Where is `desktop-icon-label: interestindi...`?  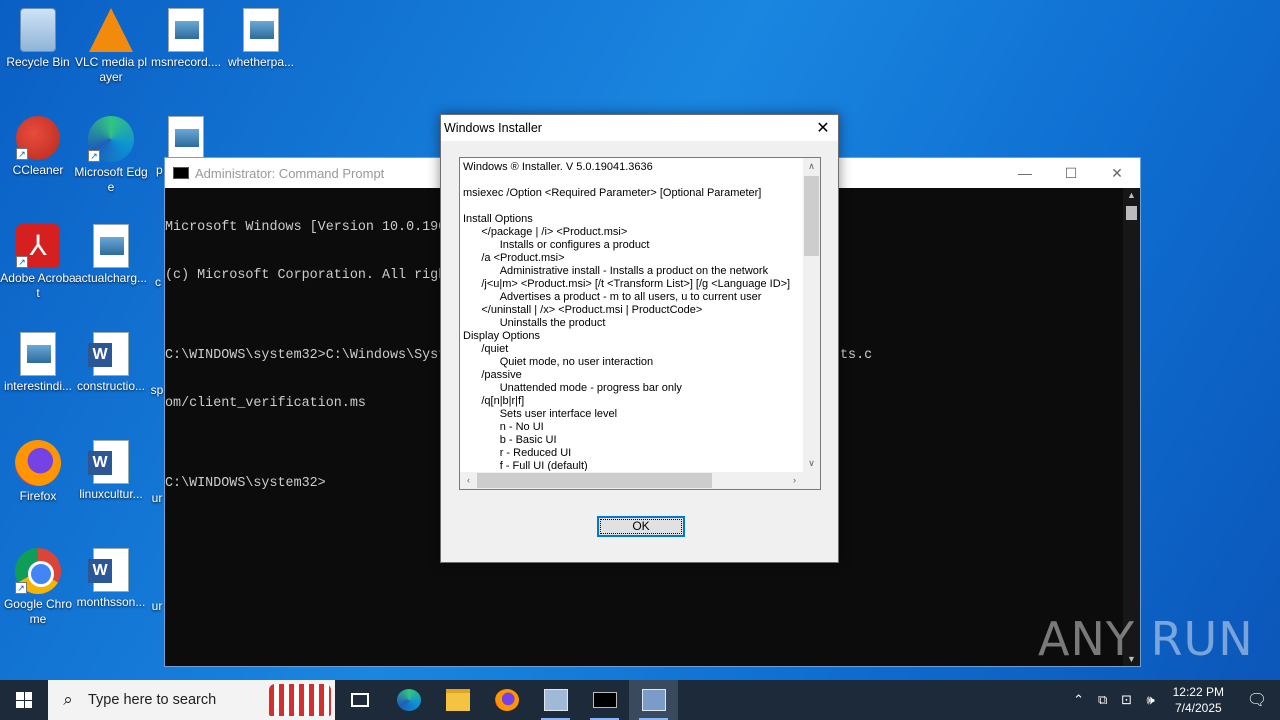 desktop-icon-label: interestindi... is located at coordinates (38, 386).